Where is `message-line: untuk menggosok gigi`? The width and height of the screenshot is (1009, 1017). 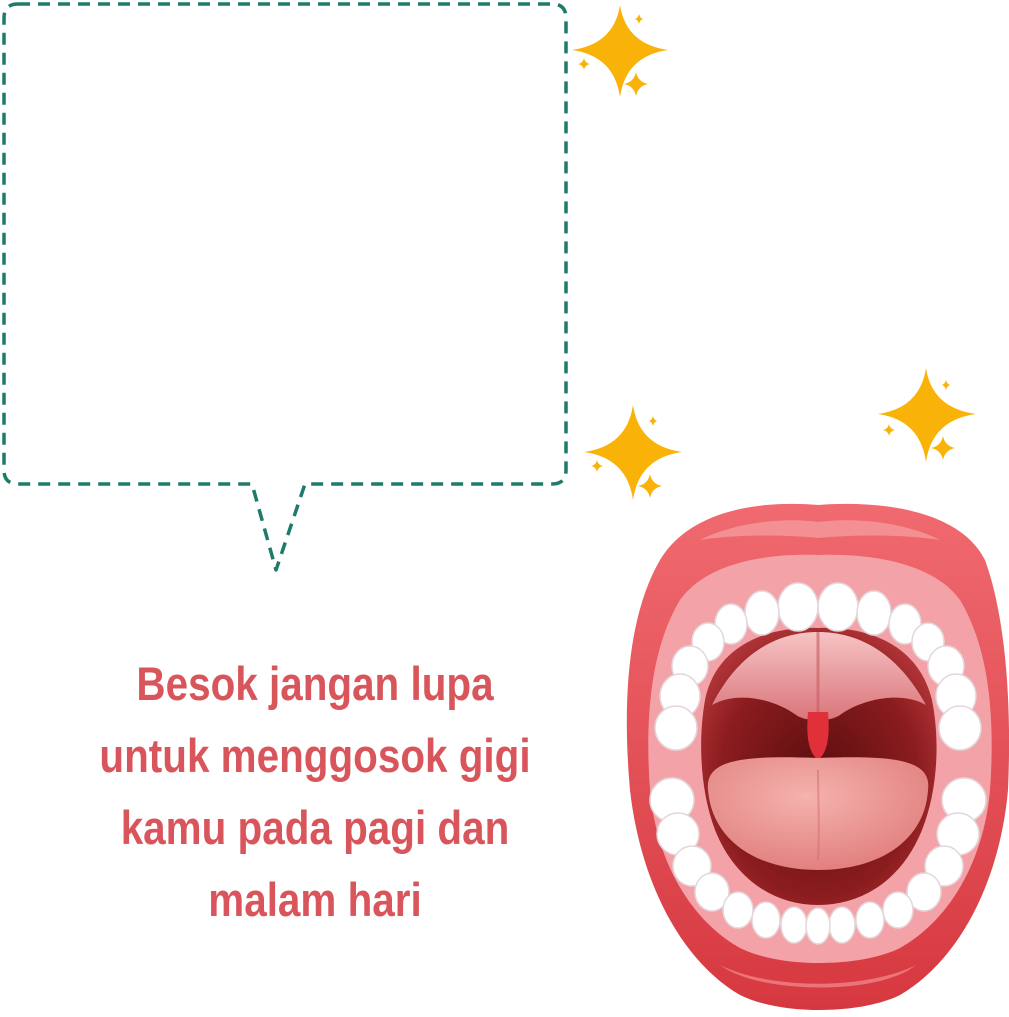 message-line: untuk menggosok gigi is located at coordinates (315, 755).